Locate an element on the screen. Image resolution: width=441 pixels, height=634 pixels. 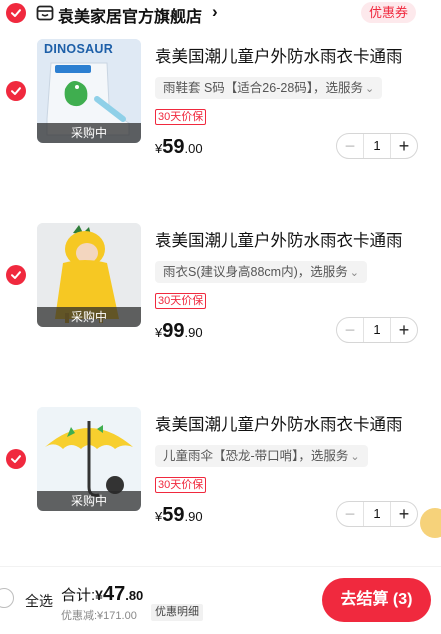
store-icon is located at coordinates (45, 13).